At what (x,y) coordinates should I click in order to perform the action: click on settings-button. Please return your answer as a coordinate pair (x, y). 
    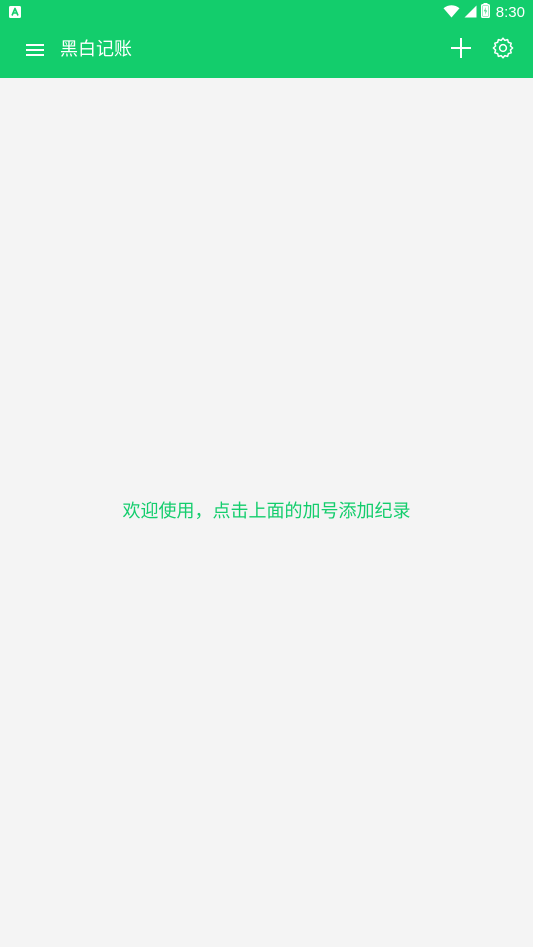
    Looking at the image, I should click on (503, 50).